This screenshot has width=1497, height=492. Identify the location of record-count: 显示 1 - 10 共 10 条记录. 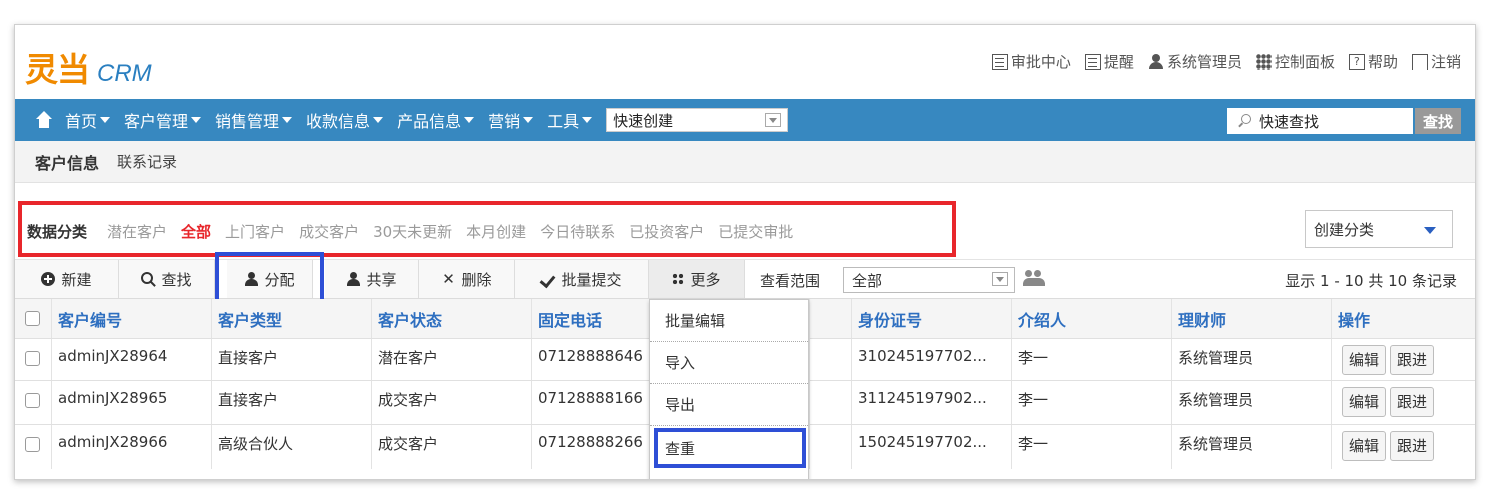
(1371, 281).